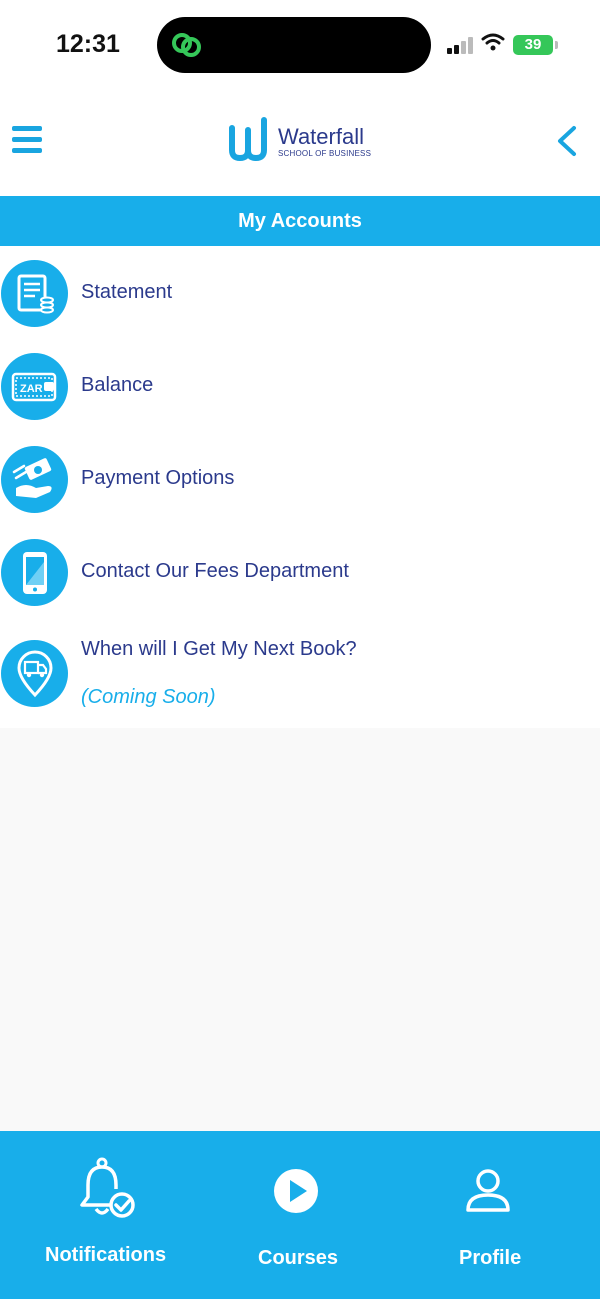 The image size is (600, 1299). I want to click on status-time: 12:31, so click(88, 44).